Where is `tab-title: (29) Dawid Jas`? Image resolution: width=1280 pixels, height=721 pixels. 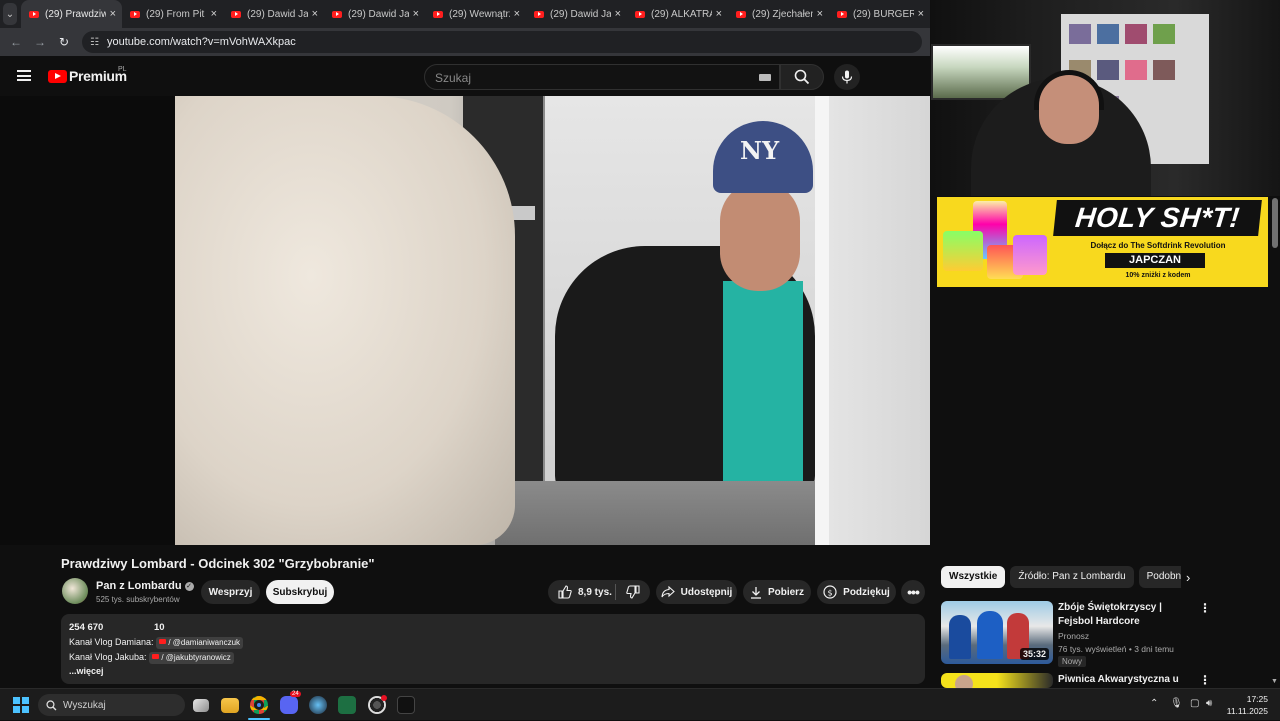
tab-title: (29) Dawid Jas is located at coordinates (378, 14).